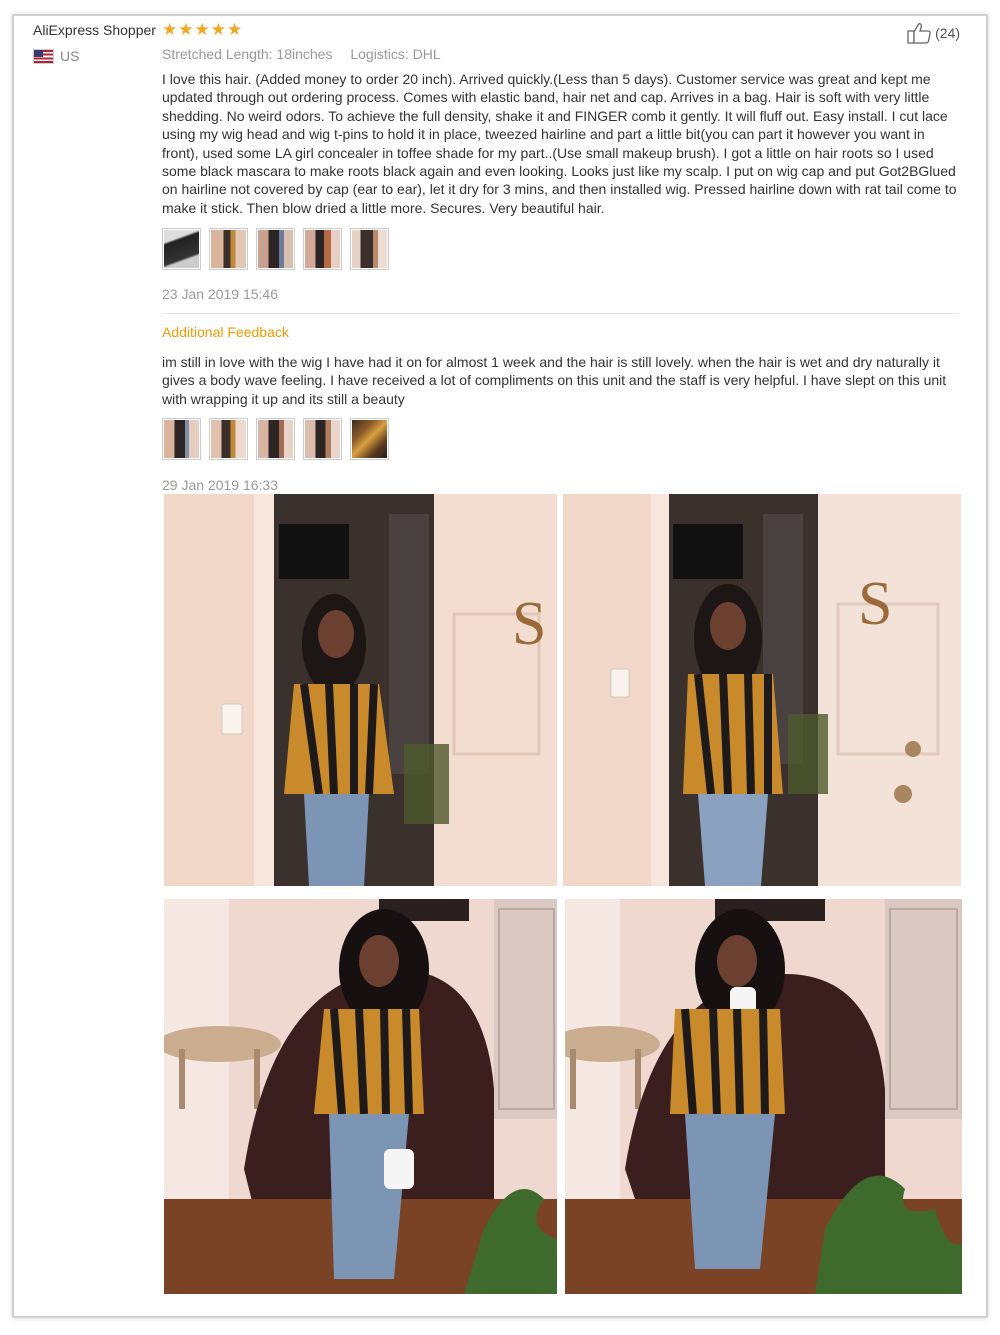 The image size is (1000, 1335). I want to click on divider, so click(560, 313).